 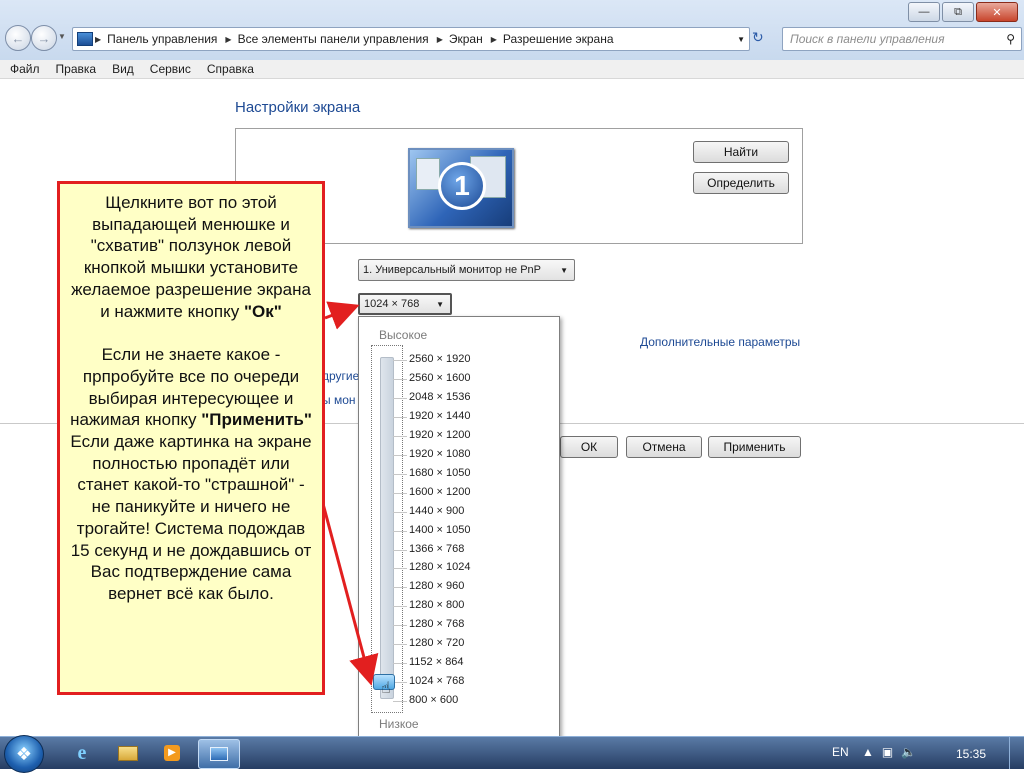 I want to click on arrow-to-slider, so click(x=349, y=592).